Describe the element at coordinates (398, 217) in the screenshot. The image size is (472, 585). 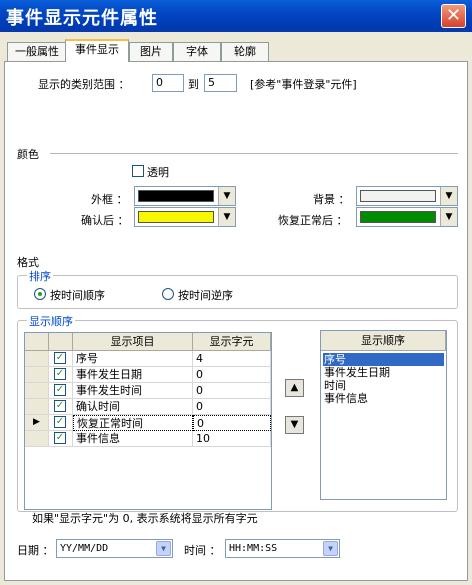
I see `recovered-color-swatch` at that location.